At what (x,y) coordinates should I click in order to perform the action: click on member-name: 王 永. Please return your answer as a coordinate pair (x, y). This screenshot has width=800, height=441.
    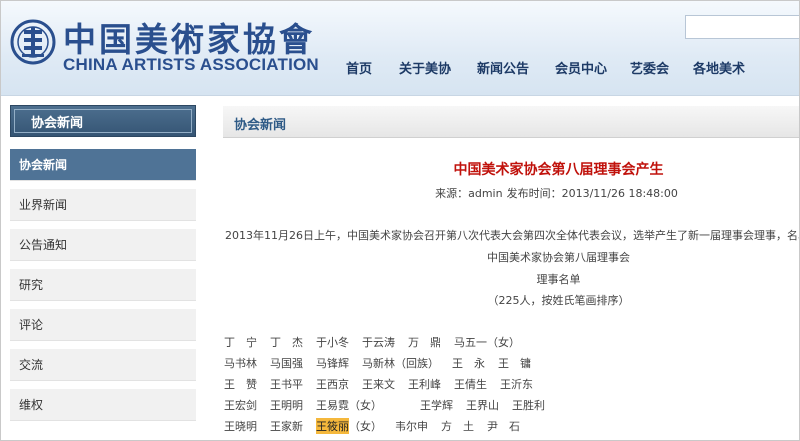
    Looking at the image, I should click on (468, 363).